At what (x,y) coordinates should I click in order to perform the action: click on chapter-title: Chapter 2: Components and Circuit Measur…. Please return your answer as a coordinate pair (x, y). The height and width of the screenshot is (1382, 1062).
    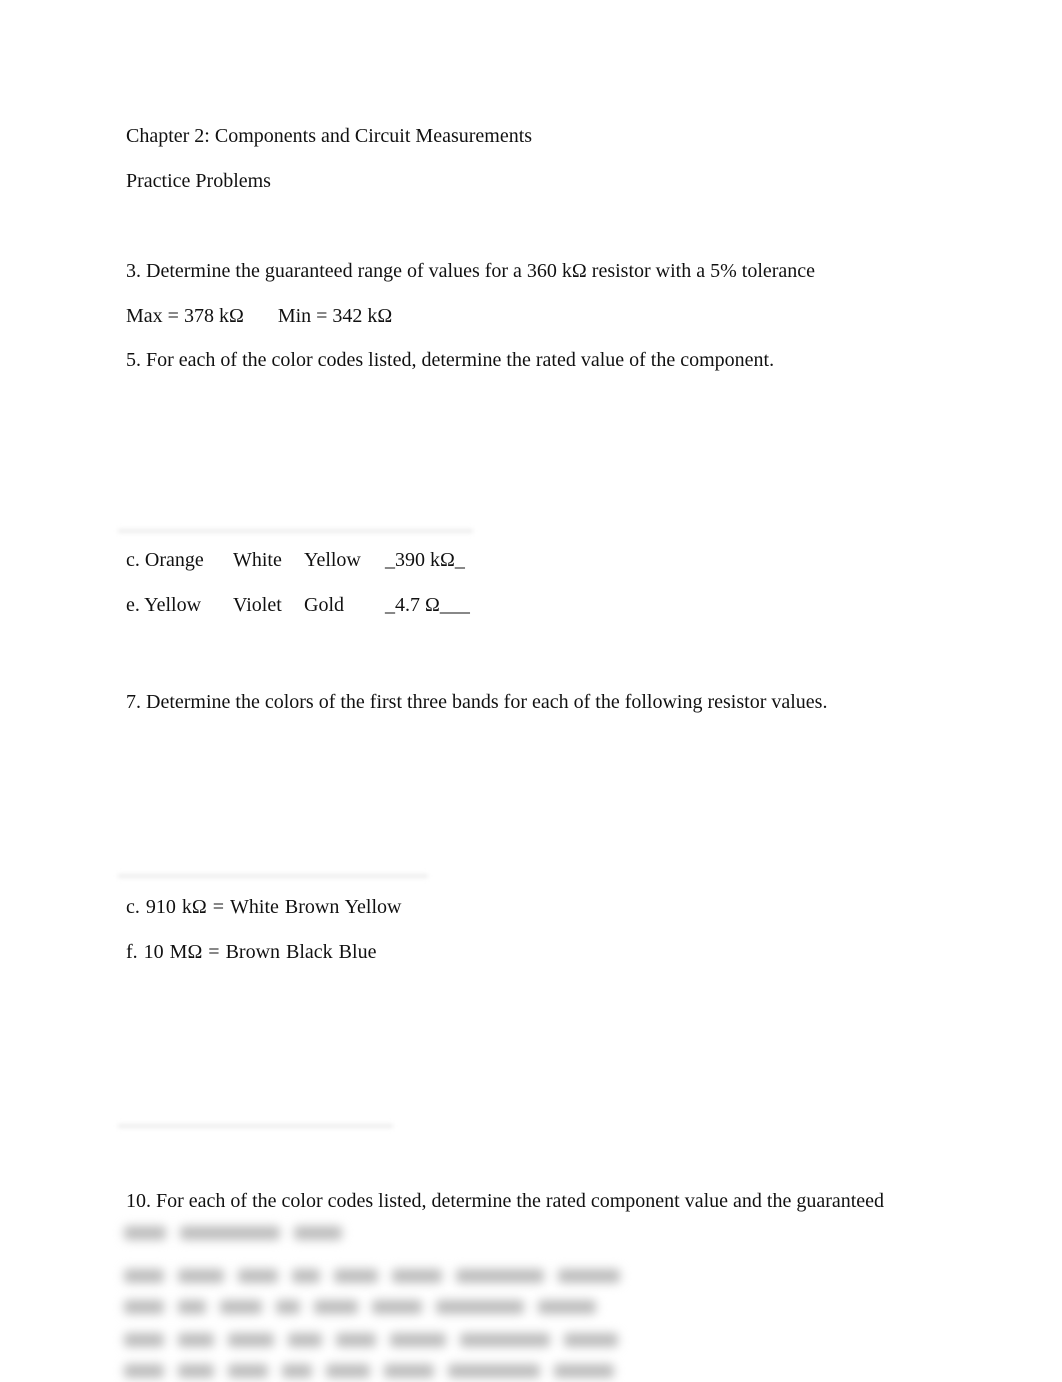
    Looking at the image, I should click on (329, 136).